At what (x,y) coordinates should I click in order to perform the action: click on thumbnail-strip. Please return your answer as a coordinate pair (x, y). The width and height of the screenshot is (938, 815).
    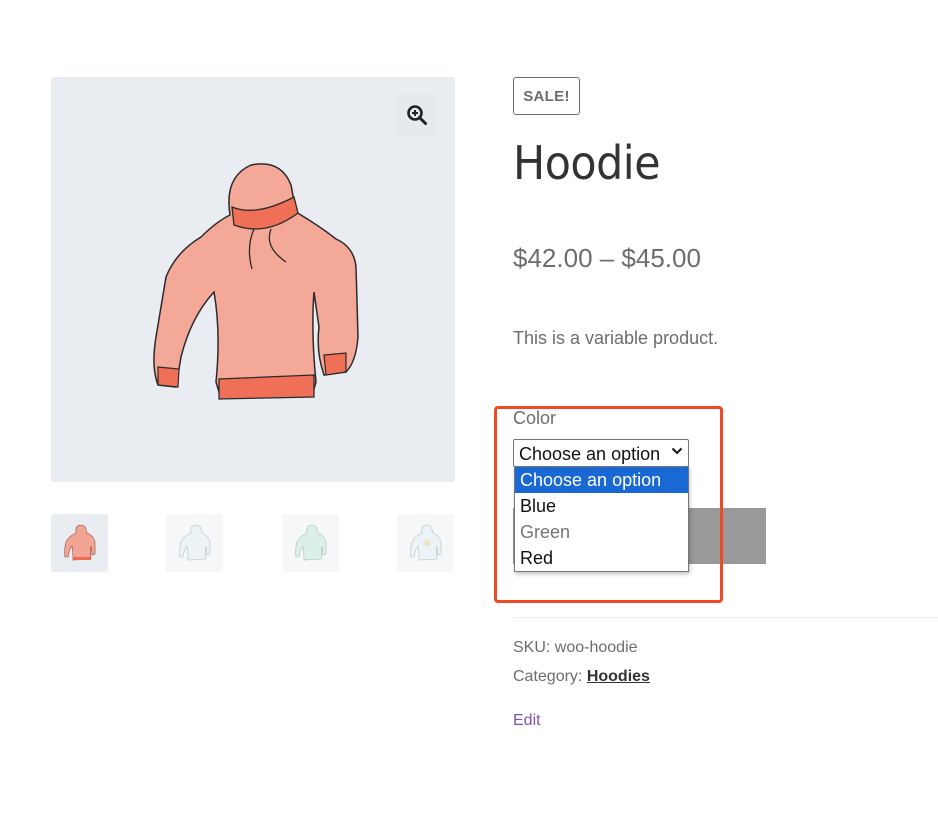
    Looking at the image, I should click on (253, 543).